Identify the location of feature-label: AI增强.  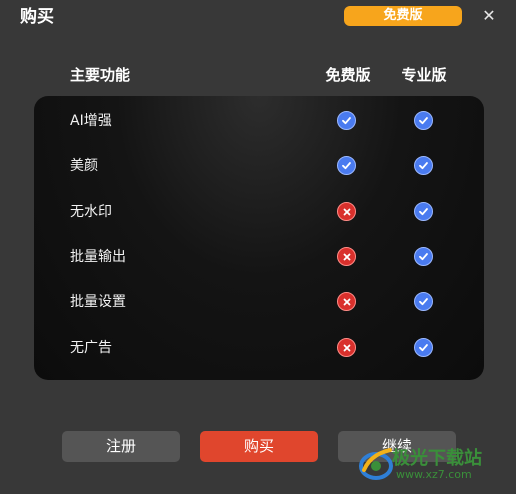
(91, 121).